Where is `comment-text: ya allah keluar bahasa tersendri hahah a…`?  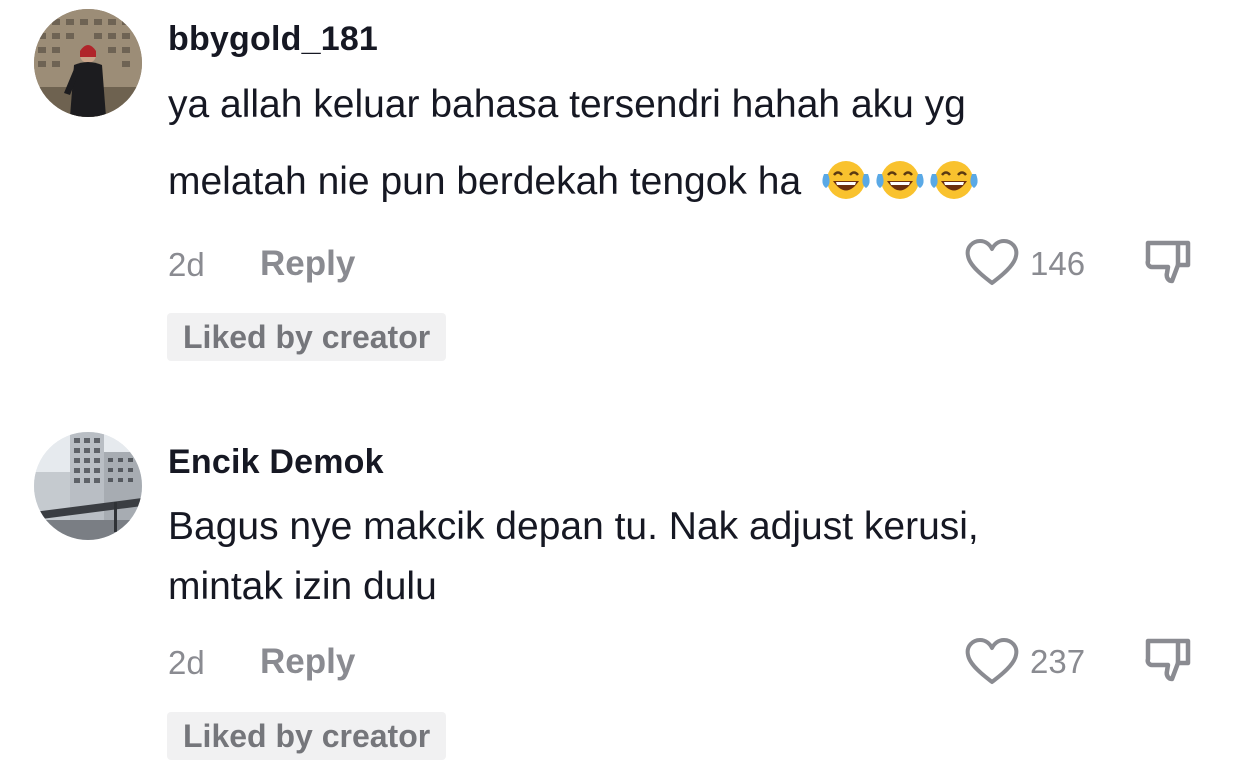 comment-text: ya allah keluar bahasa tersendri hahah a… is located at coordinates (663, 105).